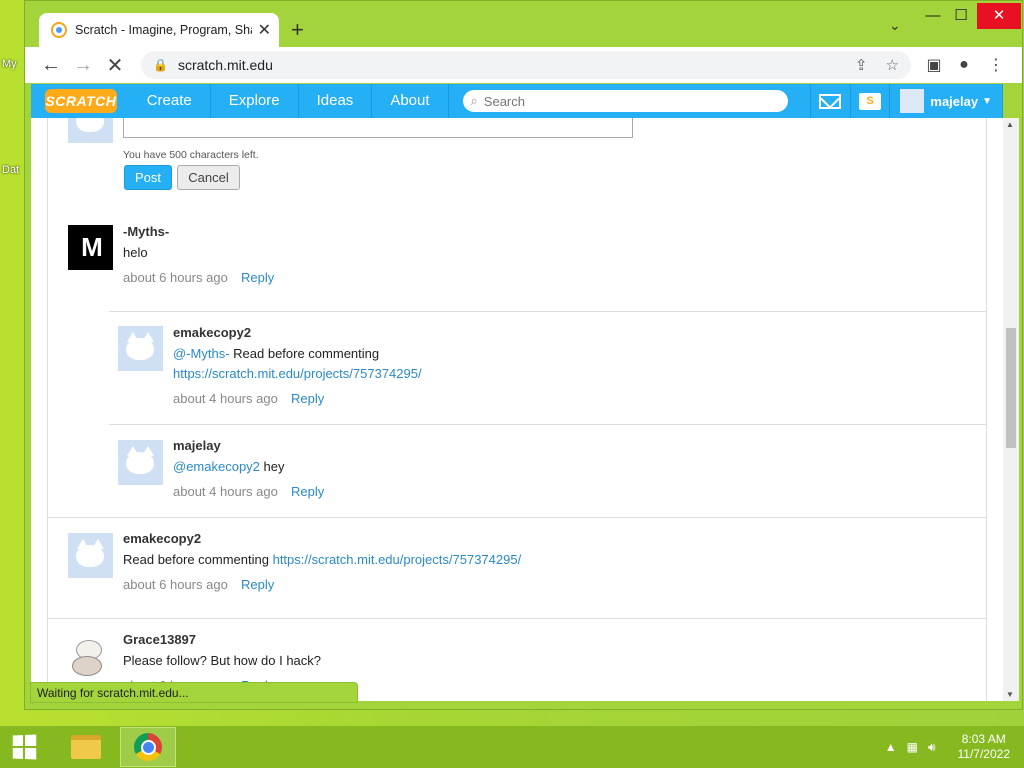 The height and width of the screenshot is (768, 1024). I want to click on address-bar: 🔒 scratch.mit.edu ⇪ ☆, so click(526, 65).